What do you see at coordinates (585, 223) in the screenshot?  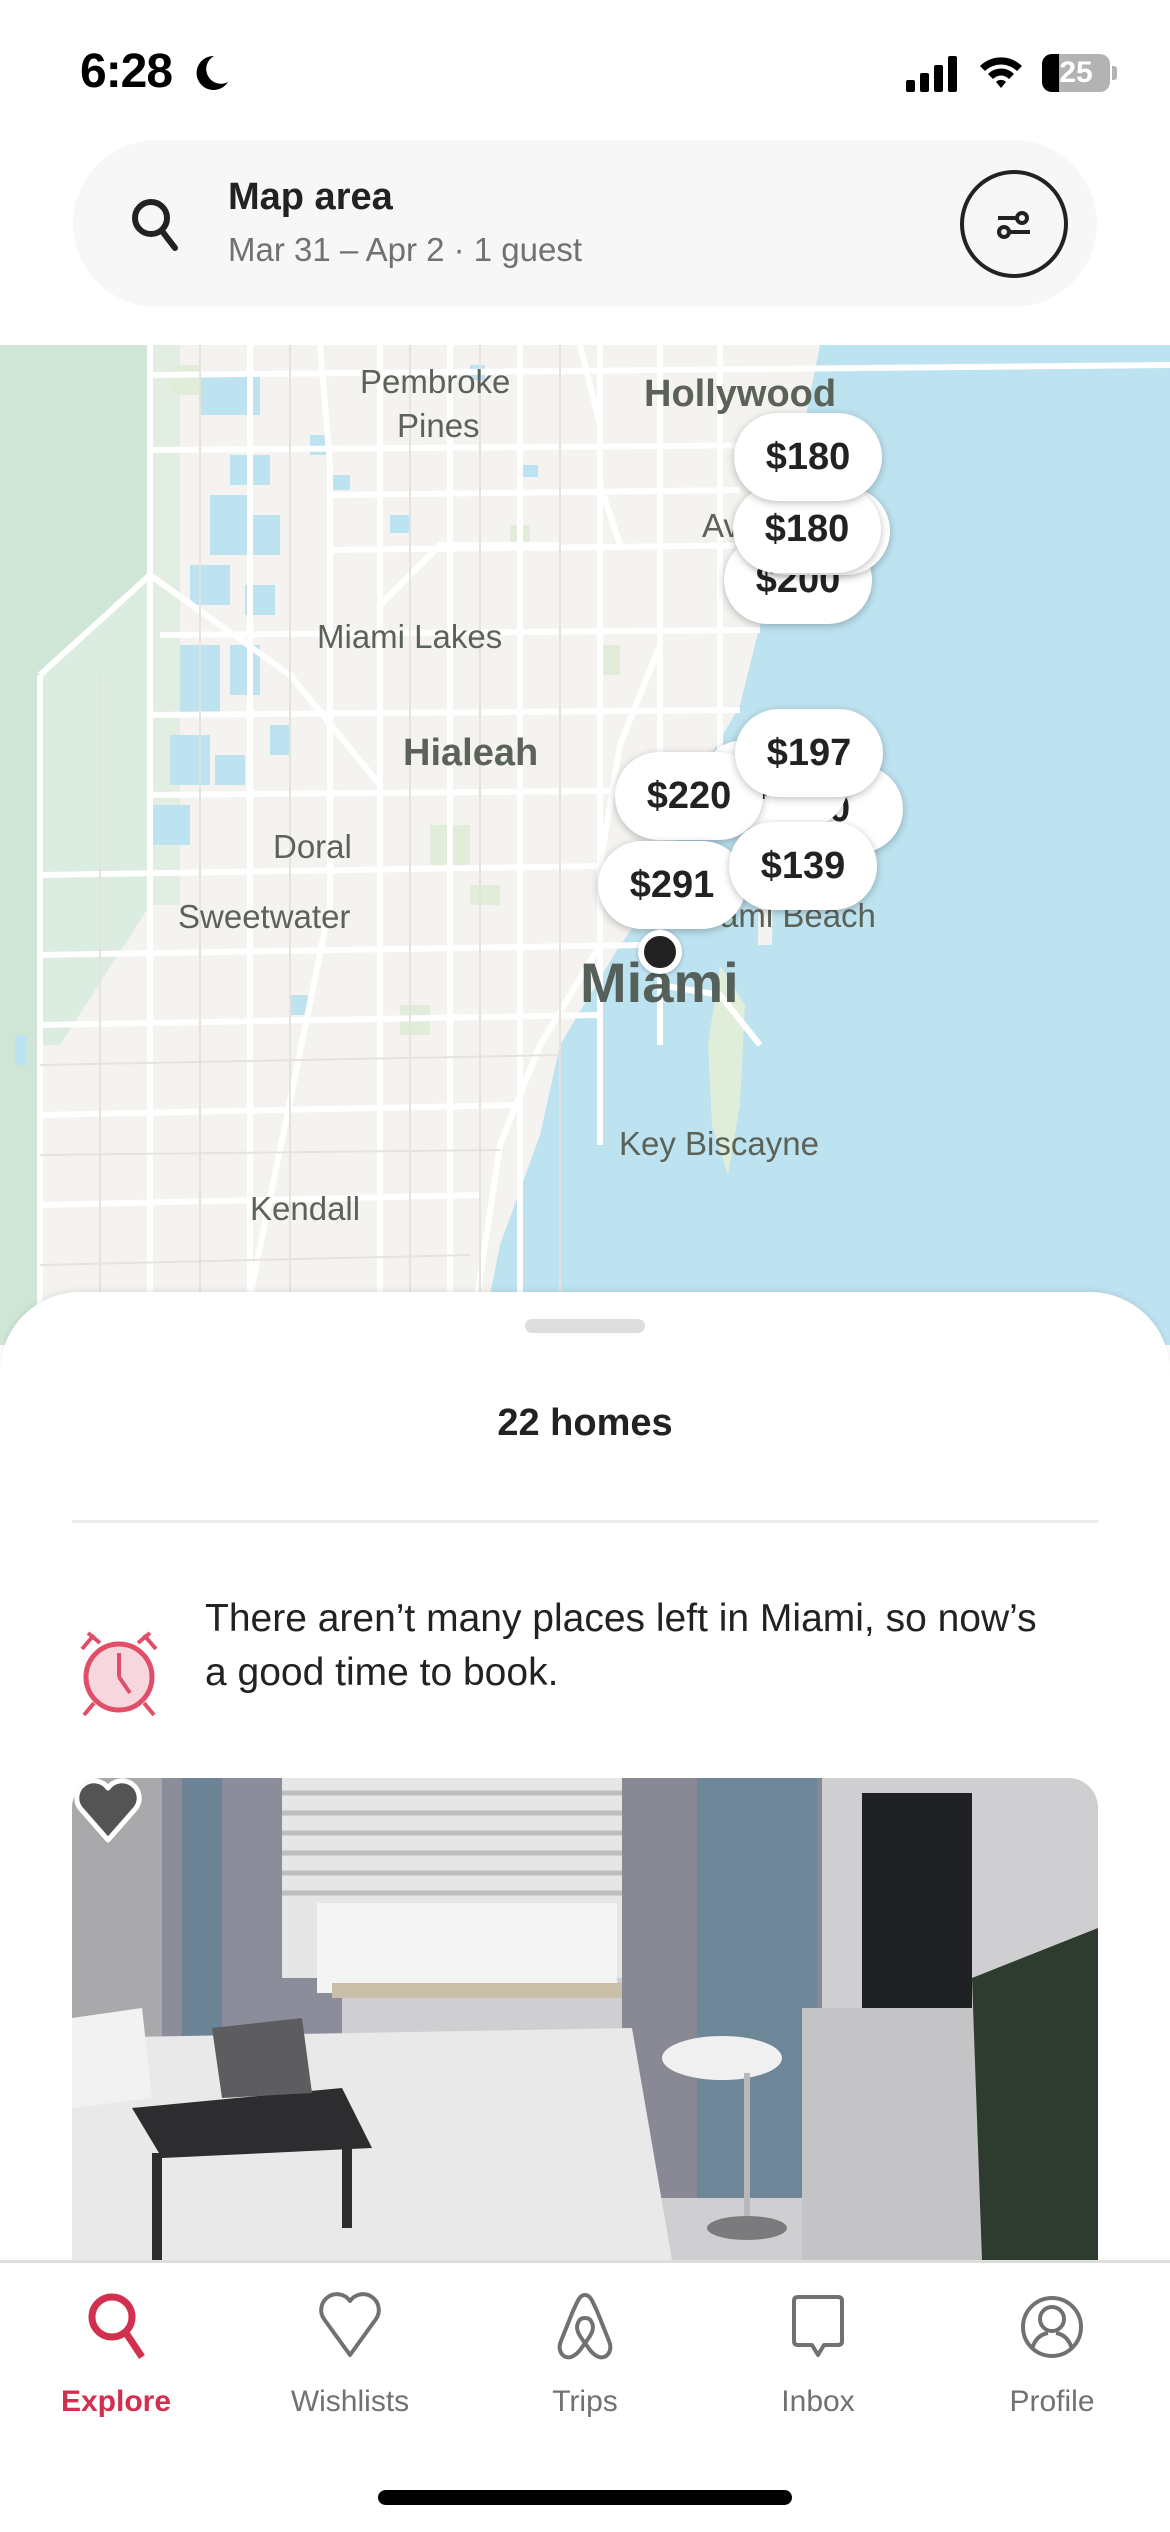 I see `search-bar: Map area Mar 31 – Apr 2 · 1 guest` at bounding box center [585, 223].